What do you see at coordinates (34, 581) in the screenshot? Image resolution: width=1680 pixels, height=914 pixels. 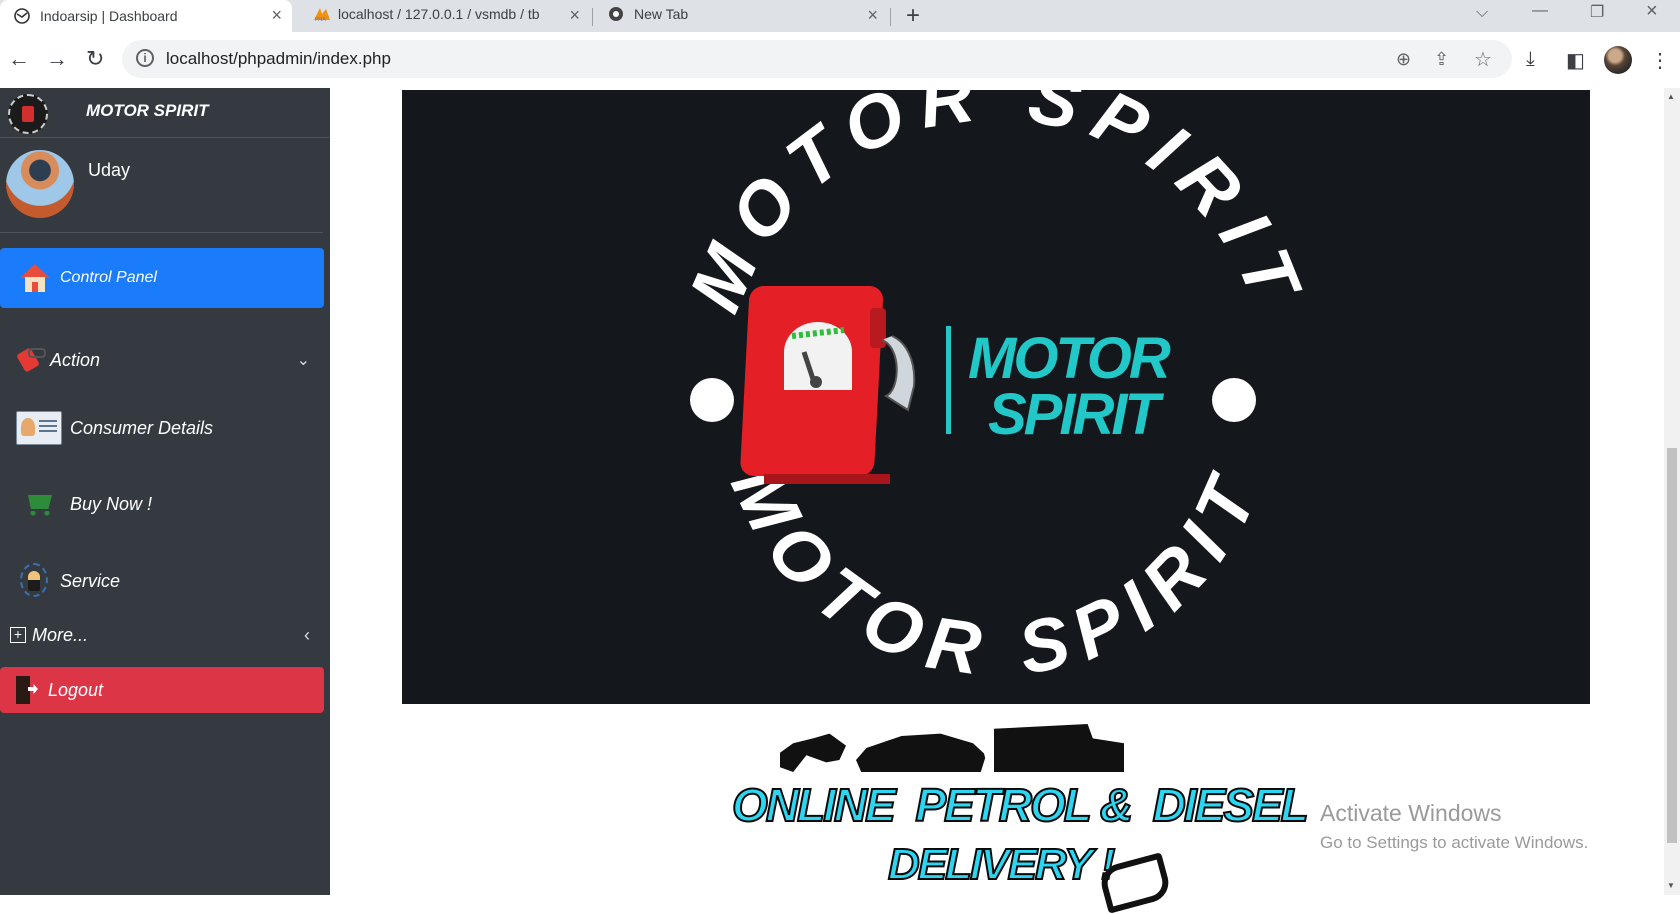 I see `service-person-icon` at bounding box center [34, 581].